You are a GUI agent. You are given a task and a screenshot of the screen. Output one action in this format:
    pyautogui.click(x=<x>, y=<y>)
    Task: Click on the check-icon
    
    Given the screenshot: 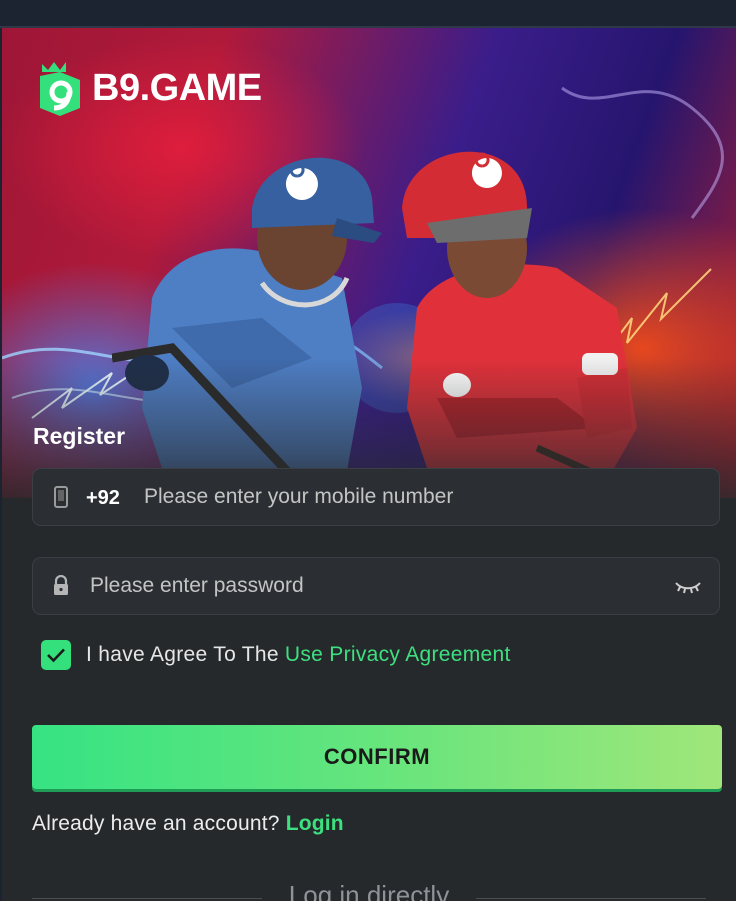 What is the action you would take?
    pyautogui.click(x=56, y=655)
    